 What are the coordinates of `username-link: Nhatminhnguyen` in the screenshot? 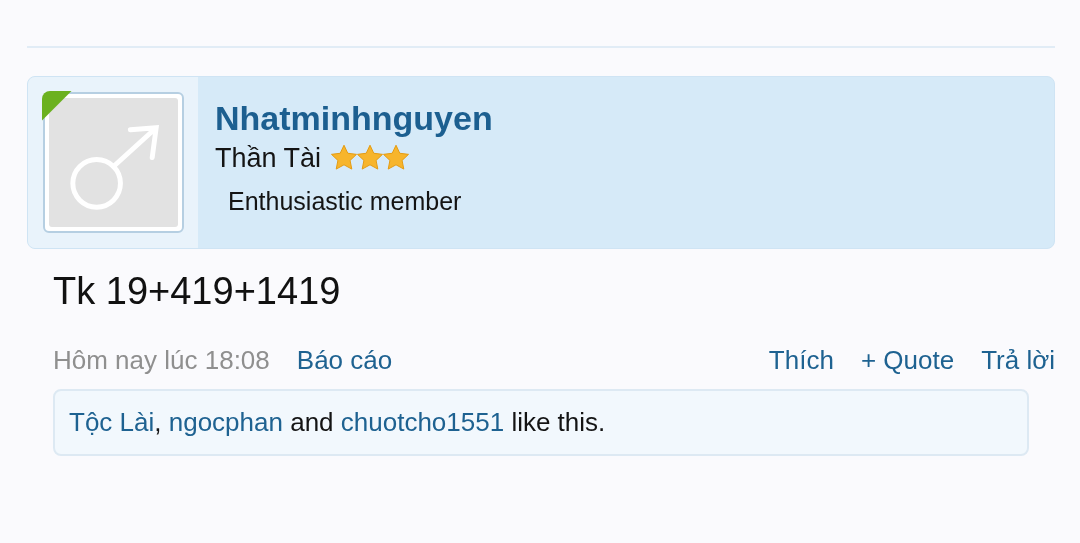 It's located at (354, 118).